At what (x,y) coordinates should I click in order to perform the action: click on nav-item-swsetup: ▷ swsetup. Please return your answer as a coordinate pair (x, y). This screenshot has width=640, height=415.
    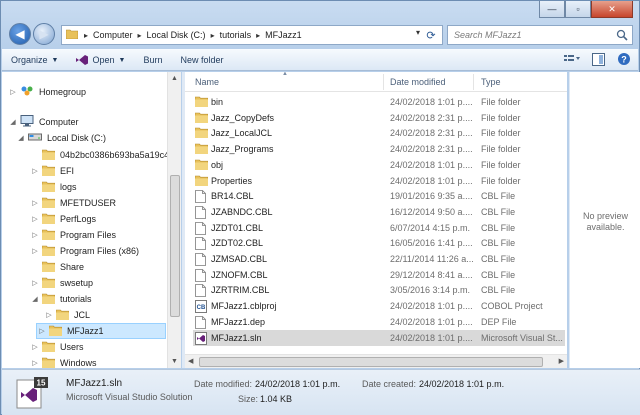
    Looking at the image, I should click on (61, 283).